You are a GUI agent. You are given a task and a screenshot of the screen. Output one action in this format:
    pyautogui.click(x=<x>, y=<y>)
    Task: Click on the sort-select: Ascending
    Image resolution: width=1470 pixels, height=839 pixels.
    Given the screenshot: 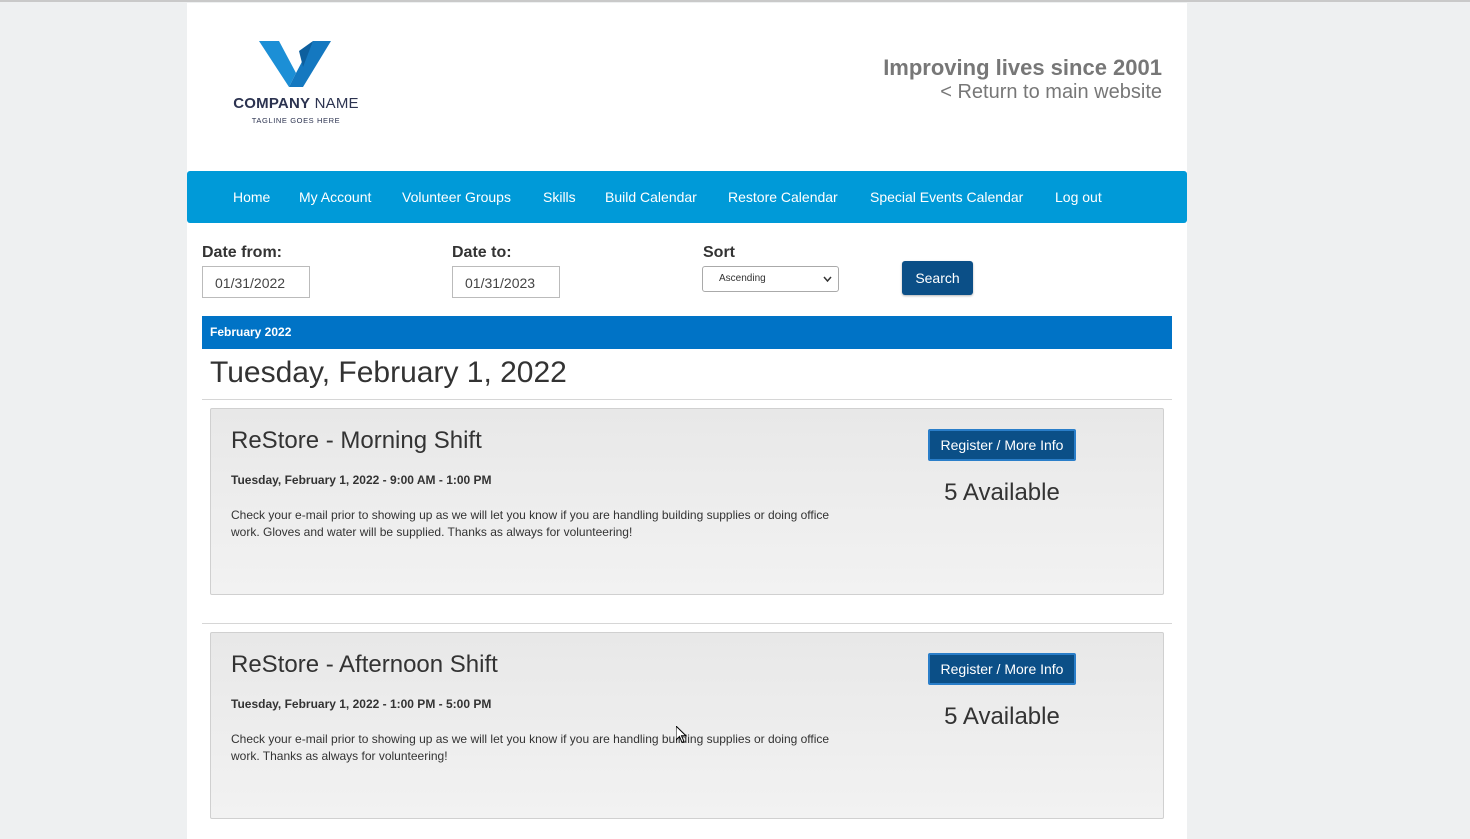 What is the action you would take?
    pyautogui.click(x=770, y=279)
    